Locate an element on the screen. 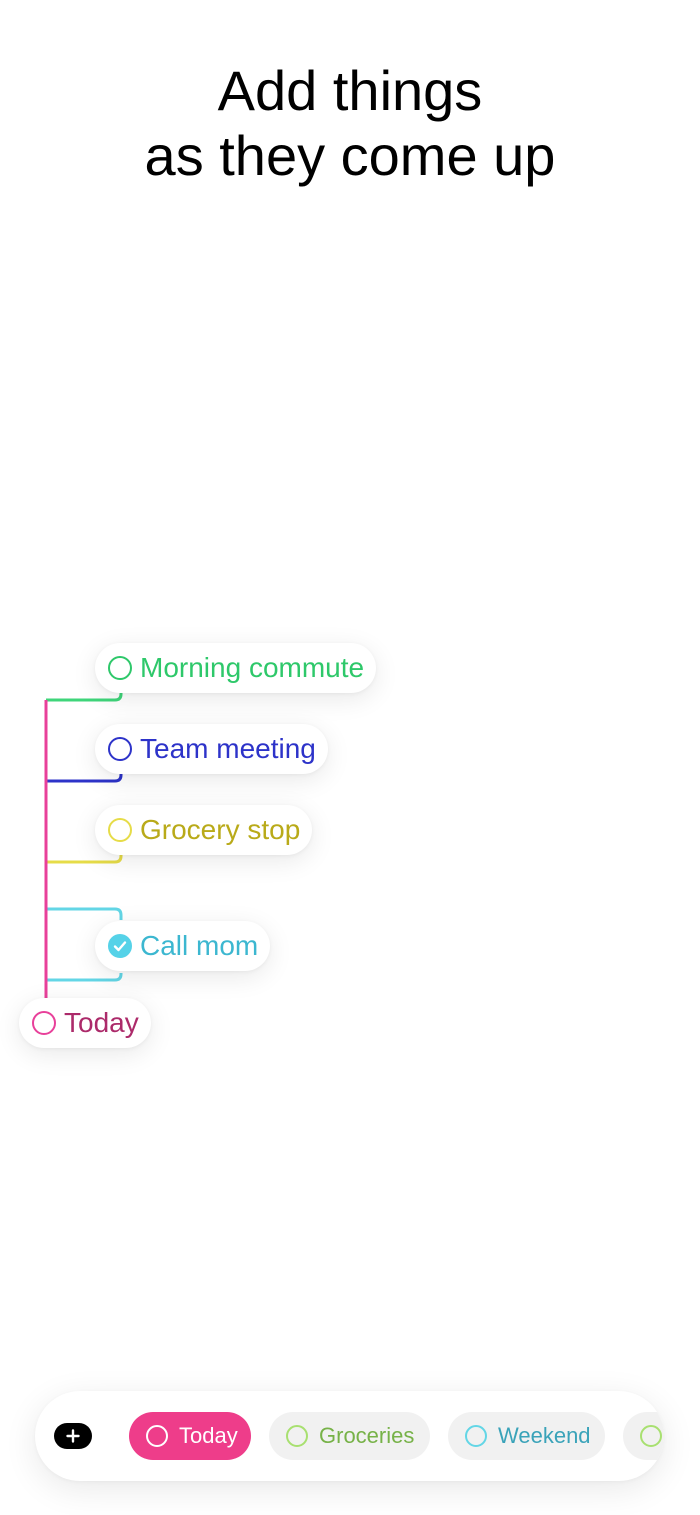  task-label: Call mom is located at coordinates (199, 945).